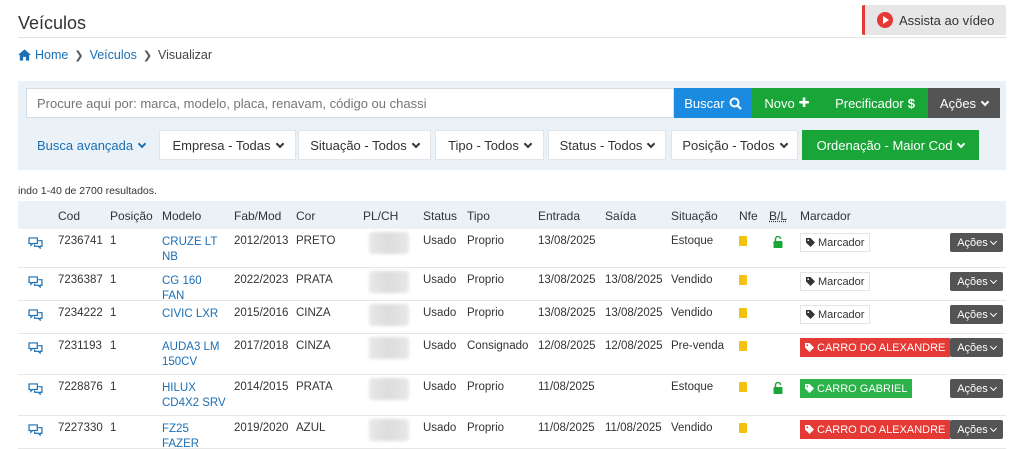 This screenshot has width=1024, height=449. Describe the element at coordinates (261, 280) in the screenshot. I see `cell-fabmod: 2022/2023` at that location.